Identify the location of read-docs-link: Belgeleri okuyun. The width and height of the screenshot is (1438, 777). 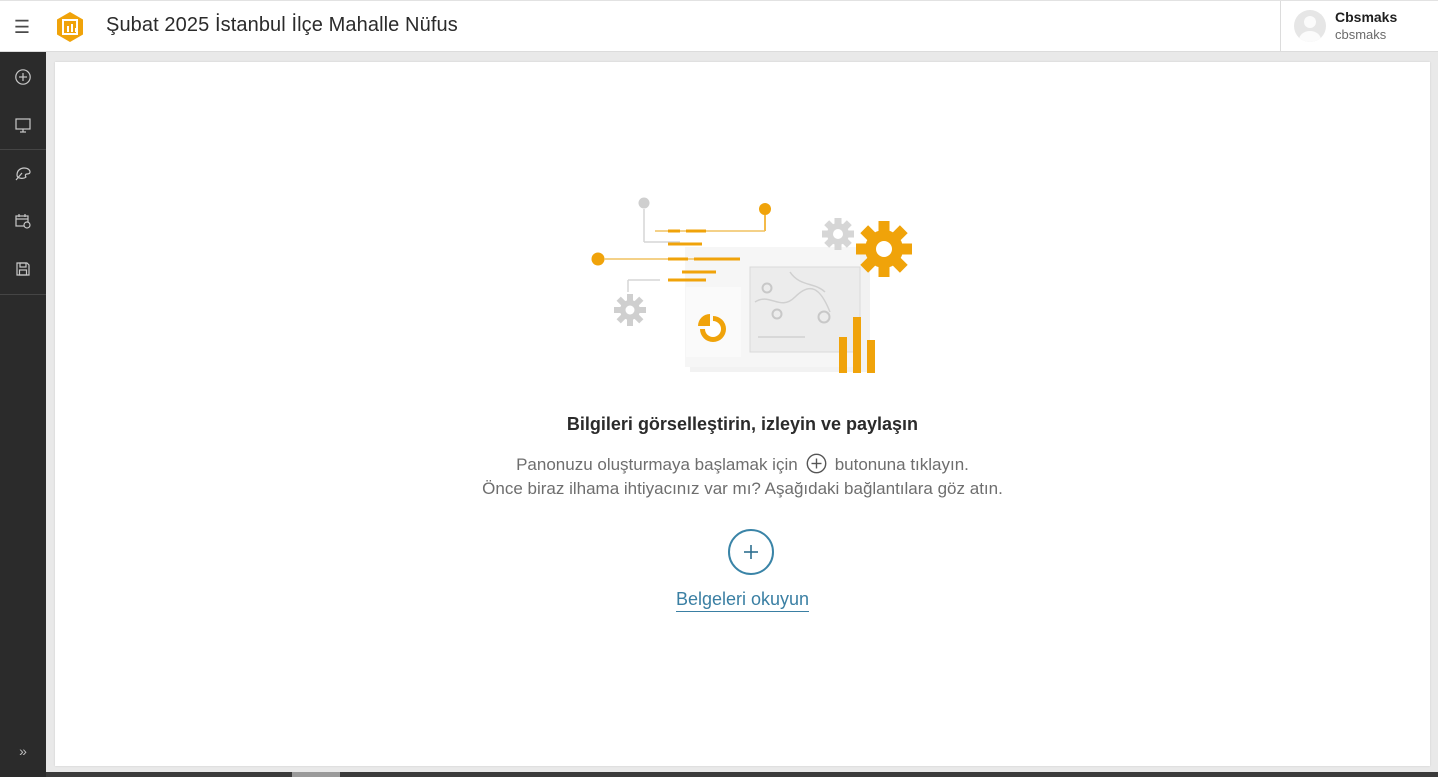
(742, 600).